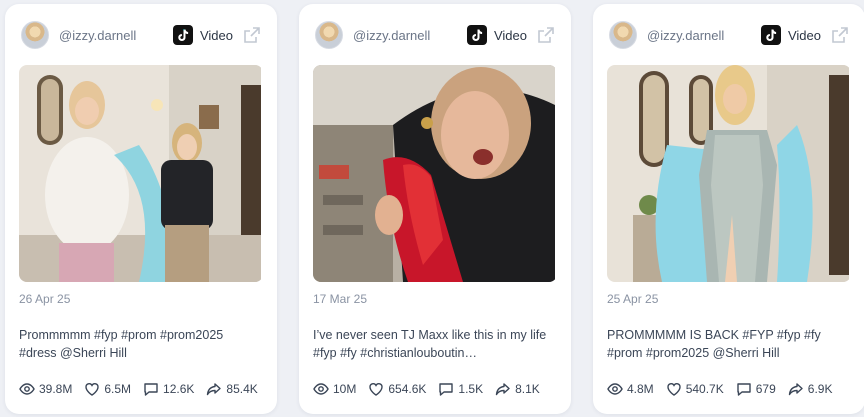 This screenshot has height=417, width=864. I want to click on likes-stat: 6.5M, so click(107, 389).